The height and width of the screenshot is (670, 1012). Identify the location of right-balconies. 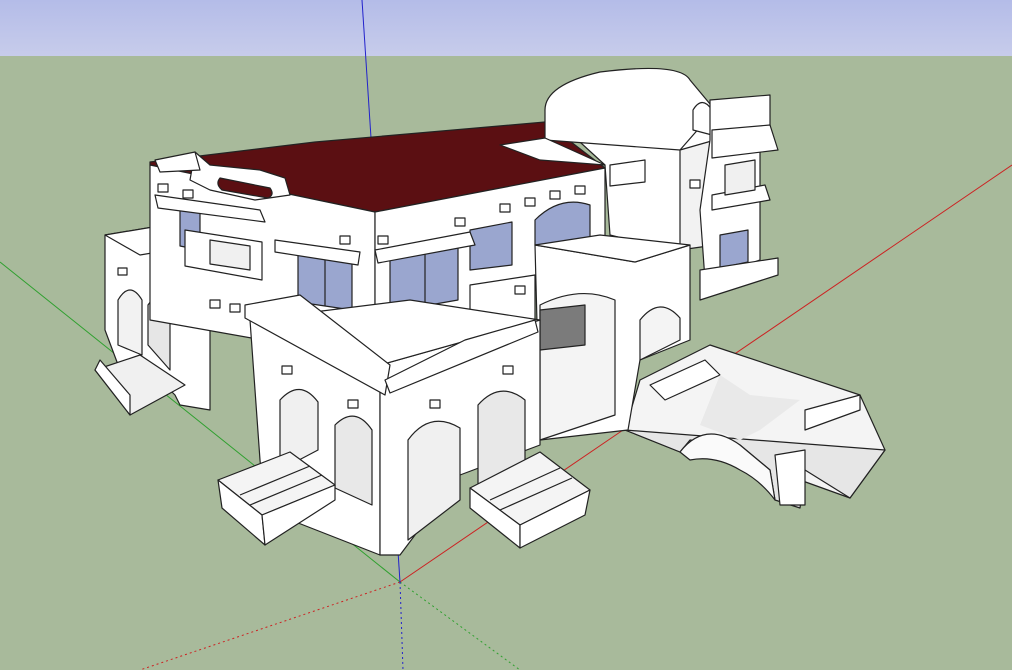
(739, 197).